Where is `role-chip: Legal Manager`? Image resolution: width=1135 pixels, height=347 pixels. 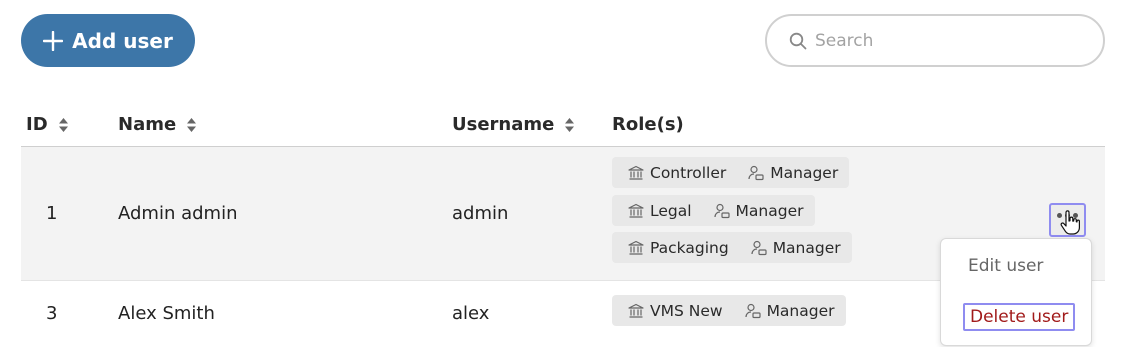 role-chip: Legal Manager is located at coordinates (713, 210).